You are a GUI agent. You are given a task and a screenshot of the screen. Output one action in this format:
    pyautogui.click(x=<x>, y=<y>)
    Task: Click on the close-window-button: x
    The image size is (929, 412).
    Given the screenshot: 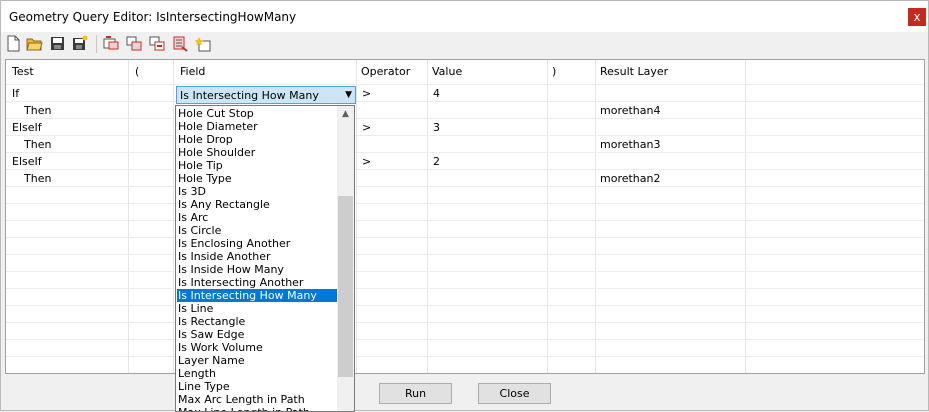 What is the action you would take?
    pyautogui.click(x=917, y=17)
    